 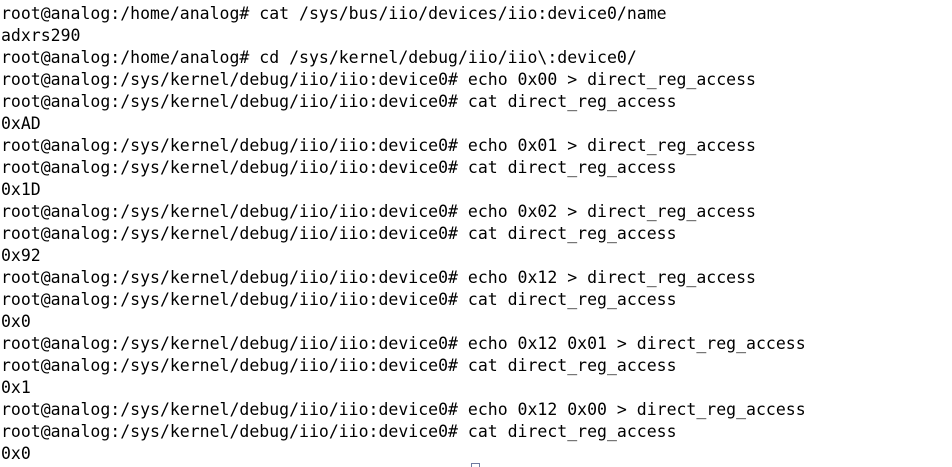 I want to click on text-cursor-icon, so click(x=475, y=465).